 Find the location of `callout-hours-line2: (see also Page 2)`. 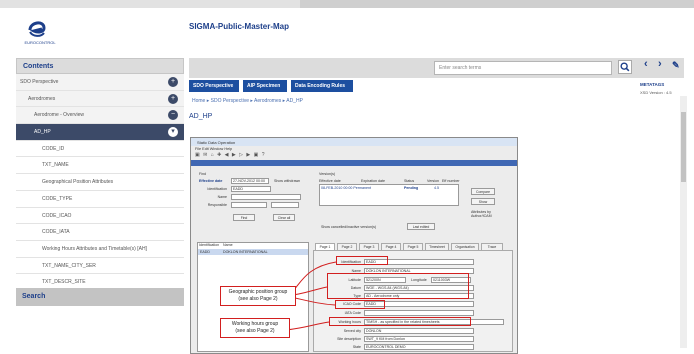

callout-hours-line2: (see also Page 2) is located at coordinates (255, 330).